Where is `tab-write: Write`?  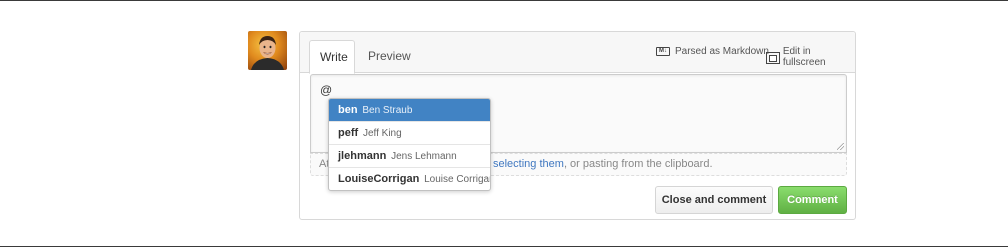
tab-write: Write is located at coordinates (332, 57).